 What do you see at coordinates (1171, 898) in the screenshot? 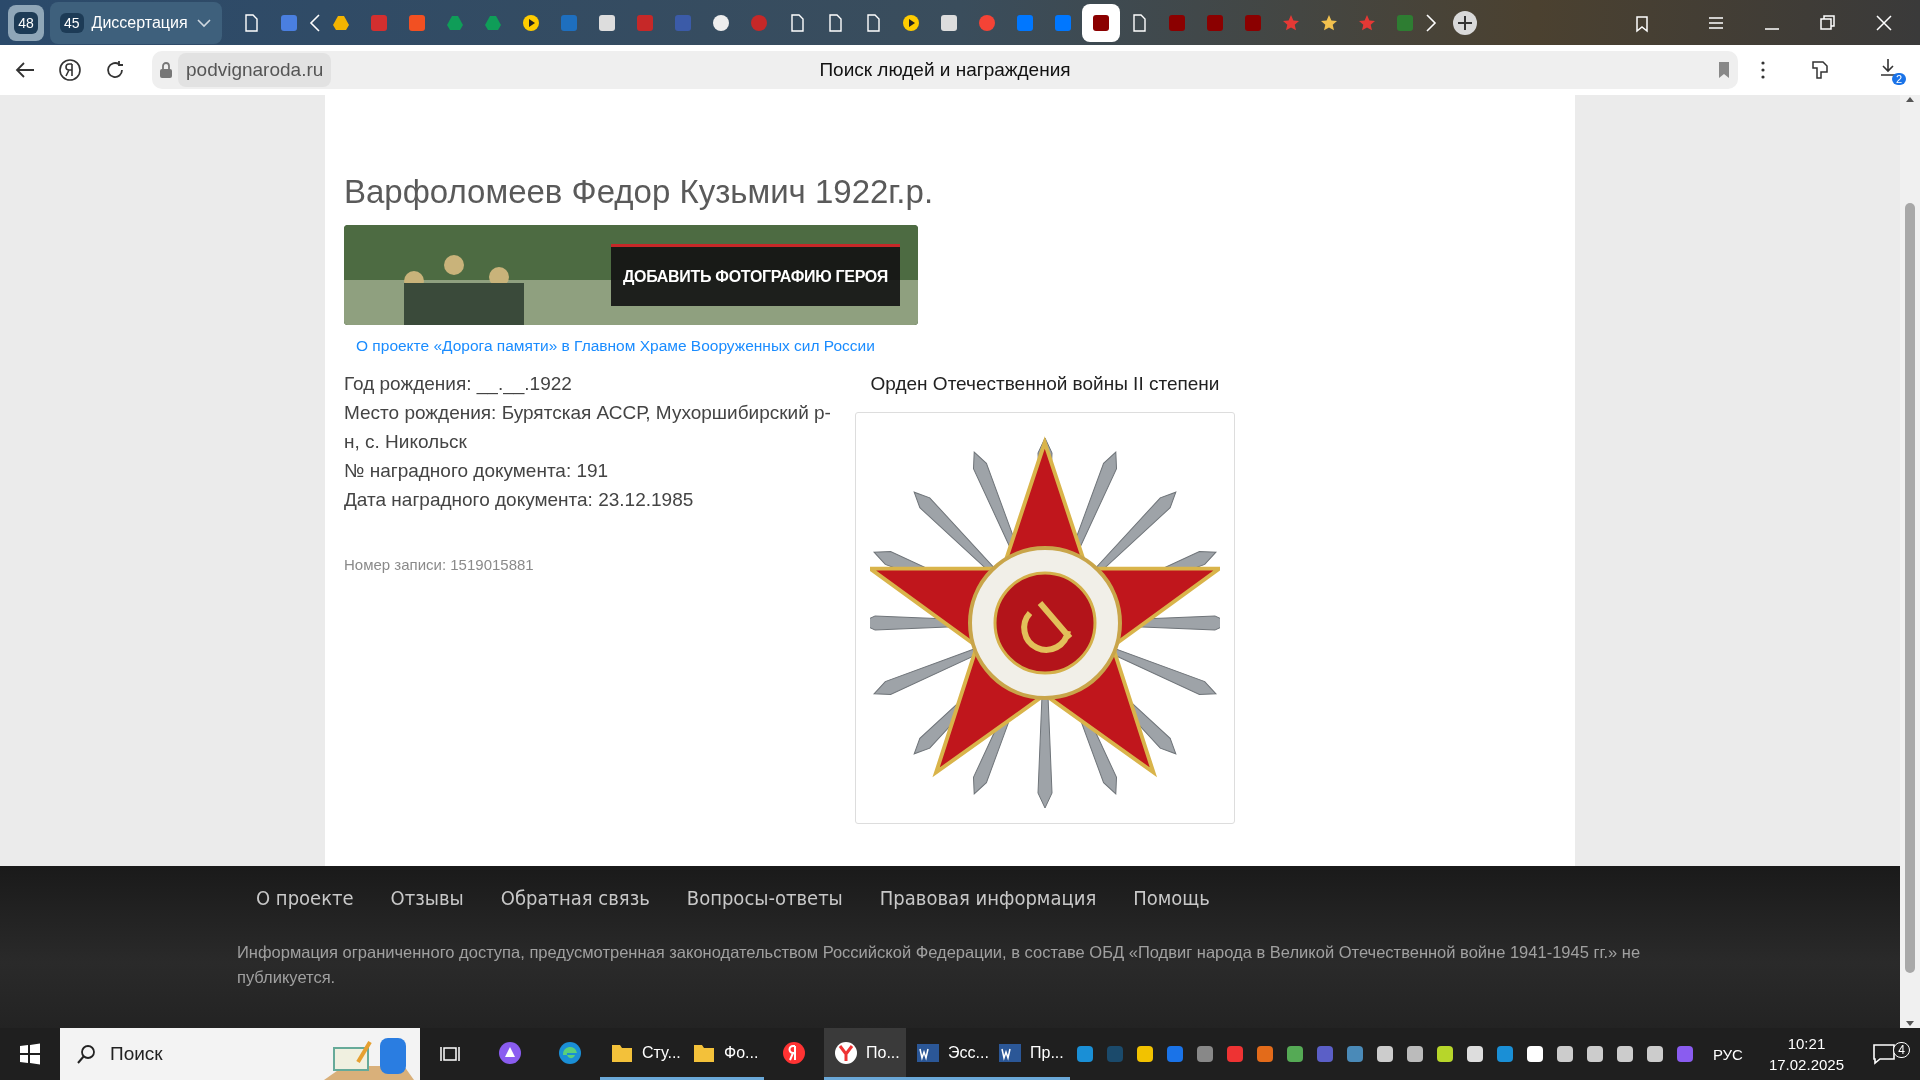
I see `footer-link: Помощь` at bounding box center [1171, 898].